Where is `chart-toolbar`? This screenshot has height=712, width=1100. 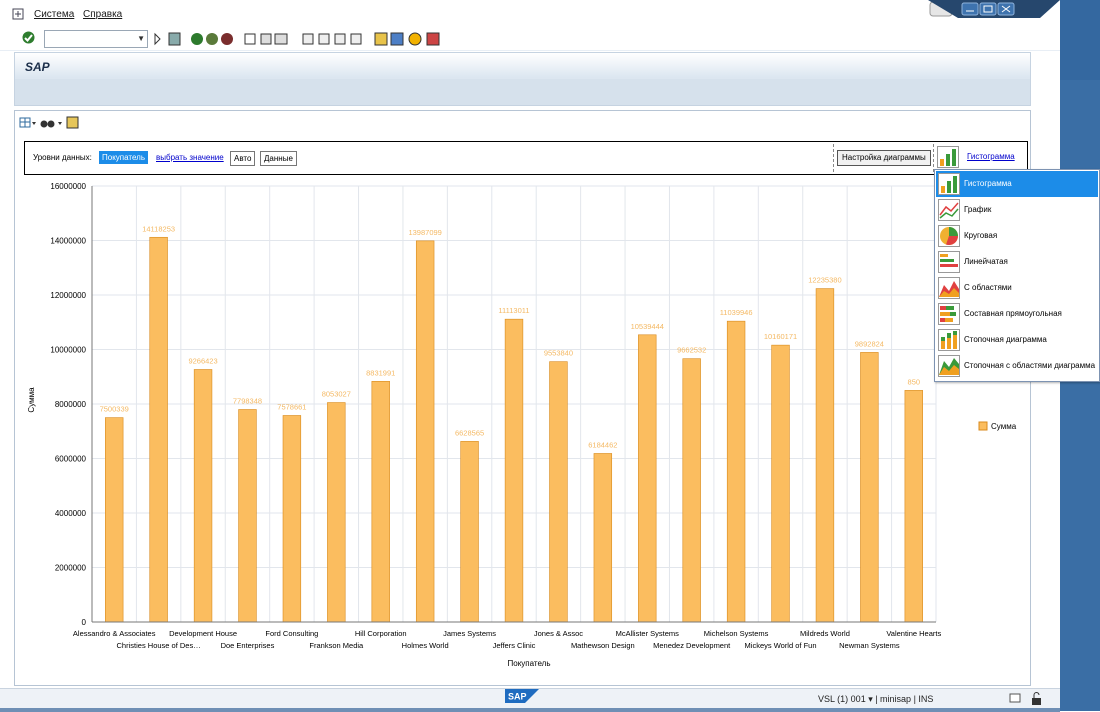
chart-toolbar is located at coordinates (58, 123).